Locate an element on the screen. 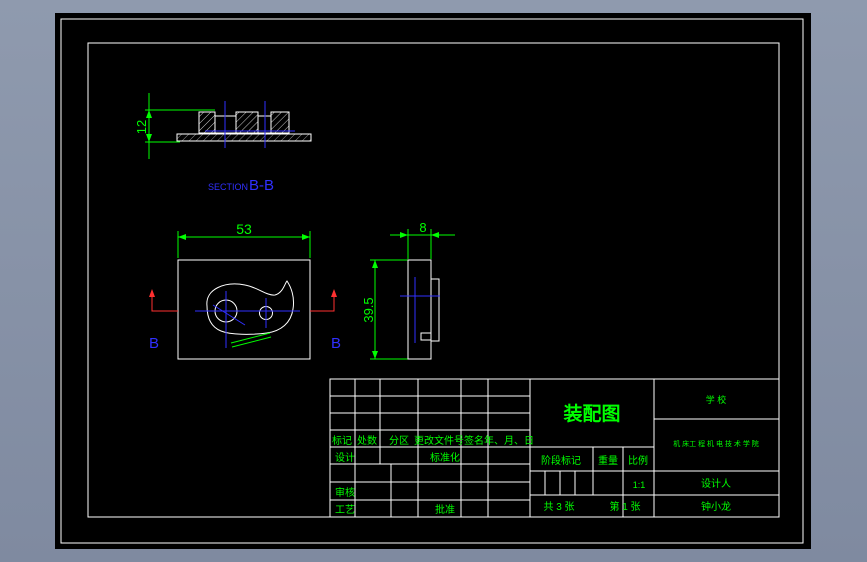  rev-header-mark: 标记 is located at coordinates (342, 441).